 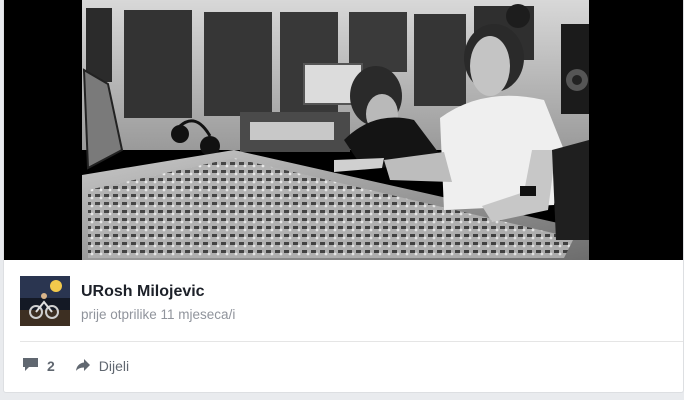 What do you see at coordinates (51, 366) in the screenshot?
I see `comment-count: 2` at bounding box center [51, 366].